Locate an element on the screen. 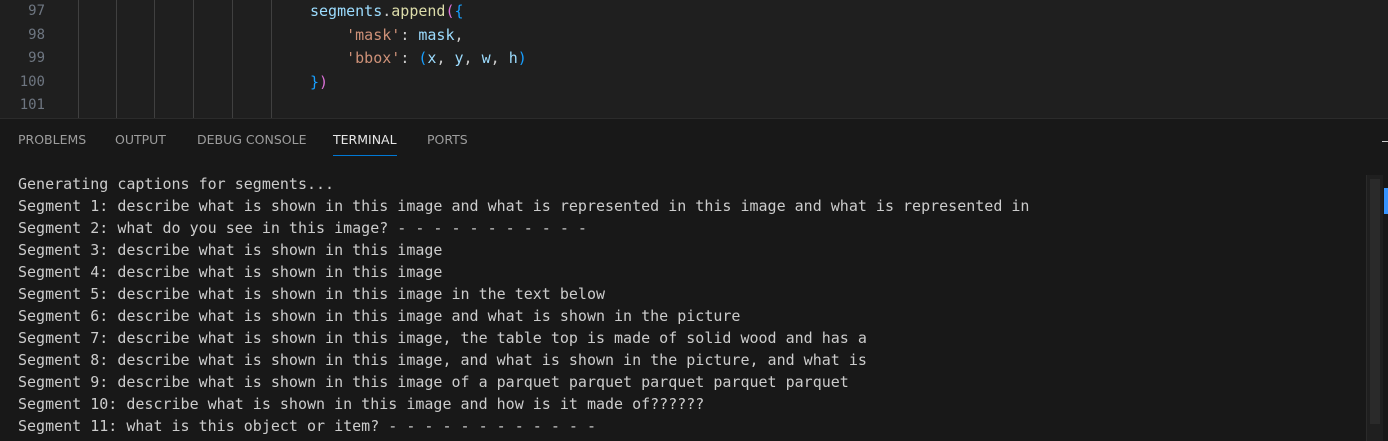 The width and height of the screenshot is (1388, 441). code-token: { is located at coordinates (459, 11).